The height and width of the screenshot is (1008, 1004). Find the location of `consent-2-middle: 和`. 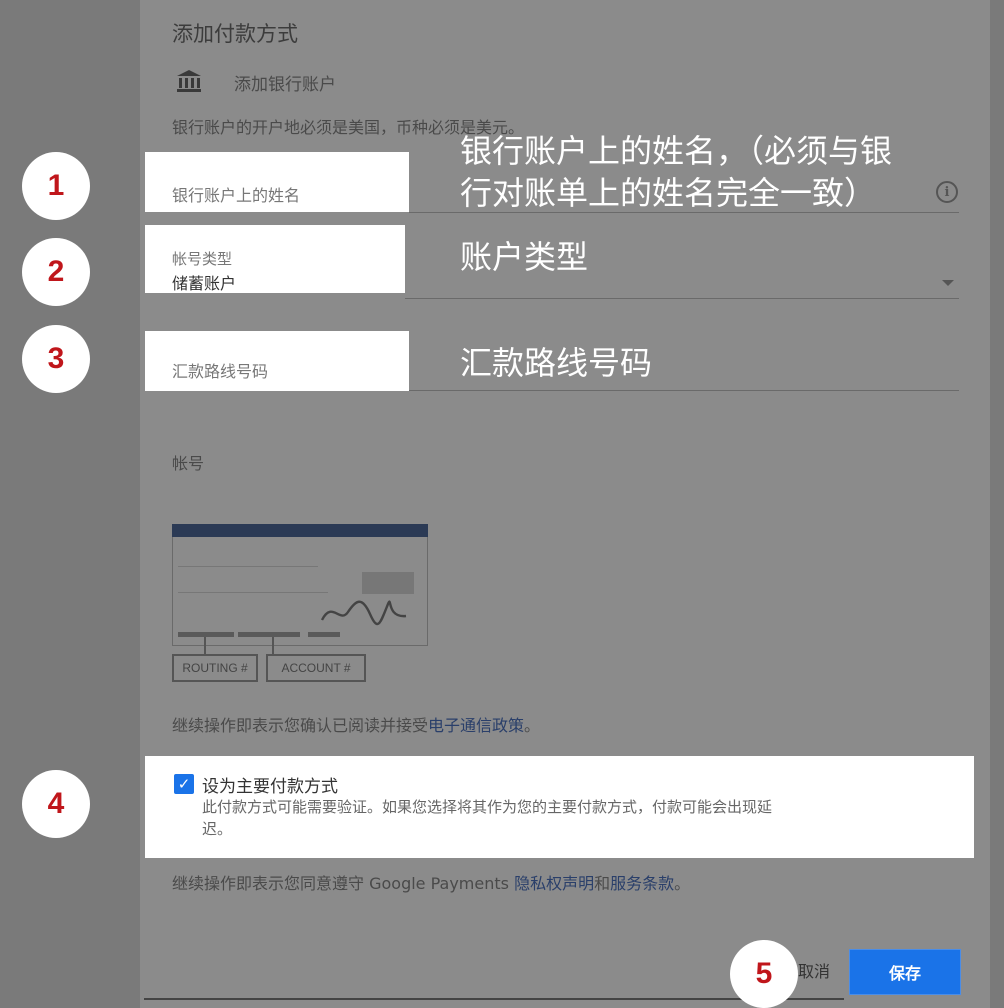

consent-2-middle: 和 is located at coordinates (602, 883).